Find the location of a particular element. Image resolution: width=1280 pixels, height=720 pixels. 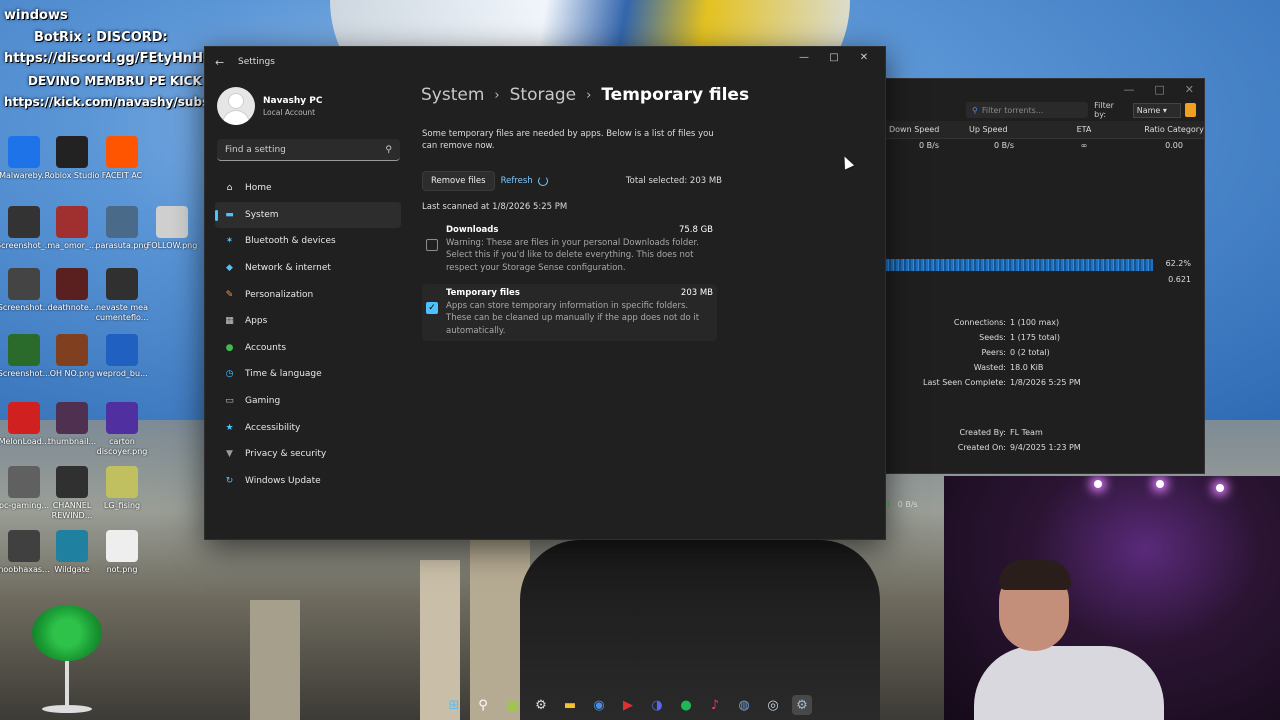

desktop-icon: OH NO.png is located at coordinates (72, 356).